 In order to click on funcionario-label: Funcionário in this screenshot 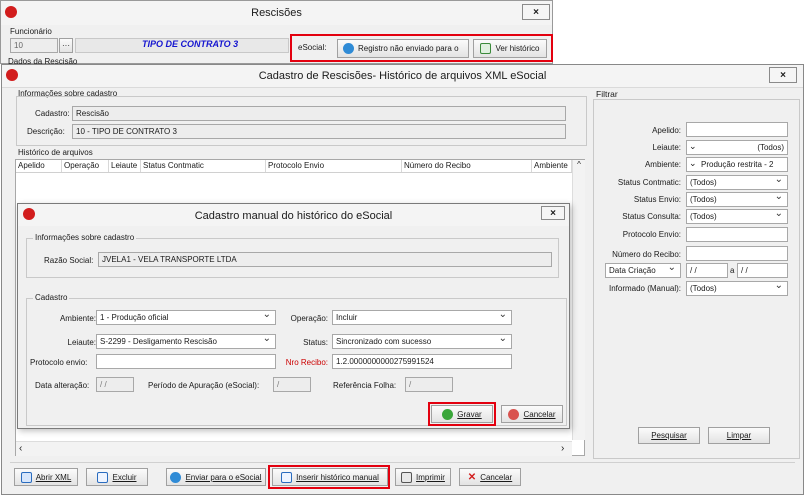, I will do `click(31, 31)`.